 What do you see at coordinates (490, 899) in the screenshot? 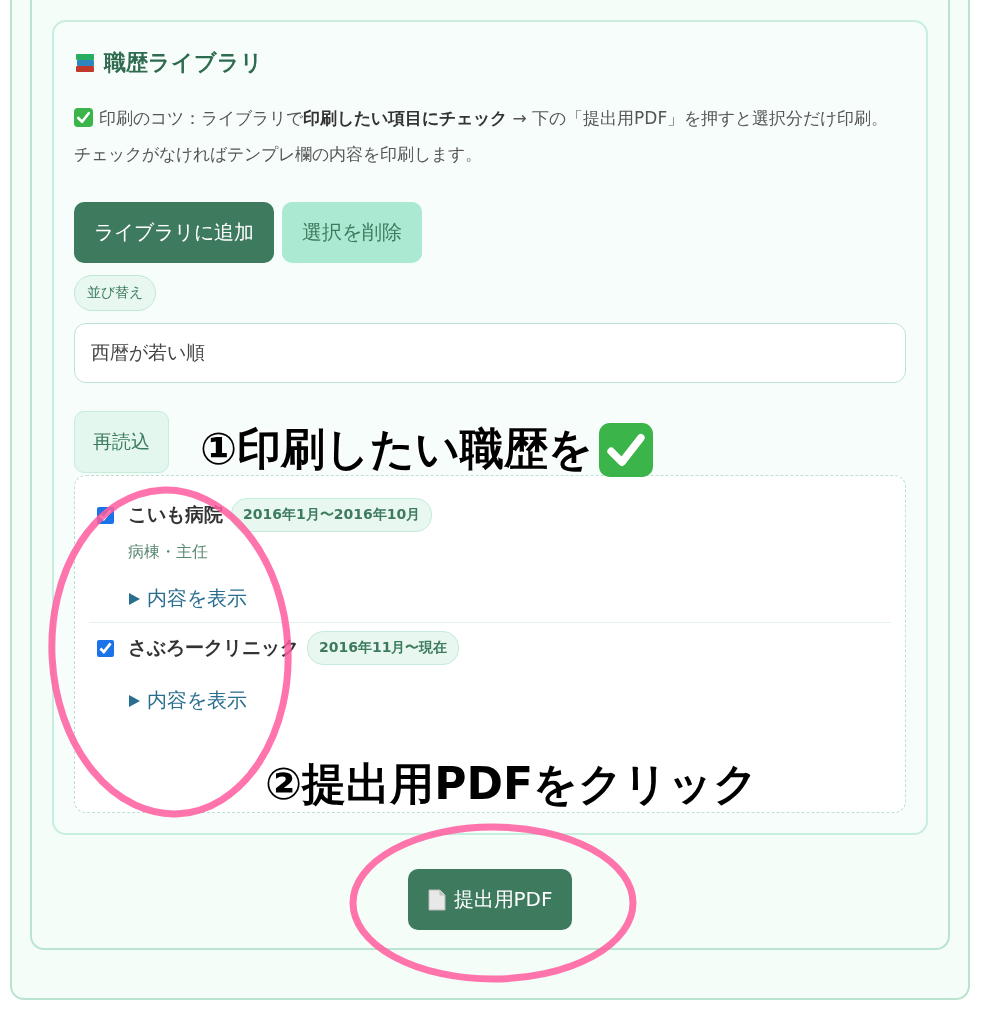
I see `pdf-button: 提出用PDF` at bounding box center [490, 899].